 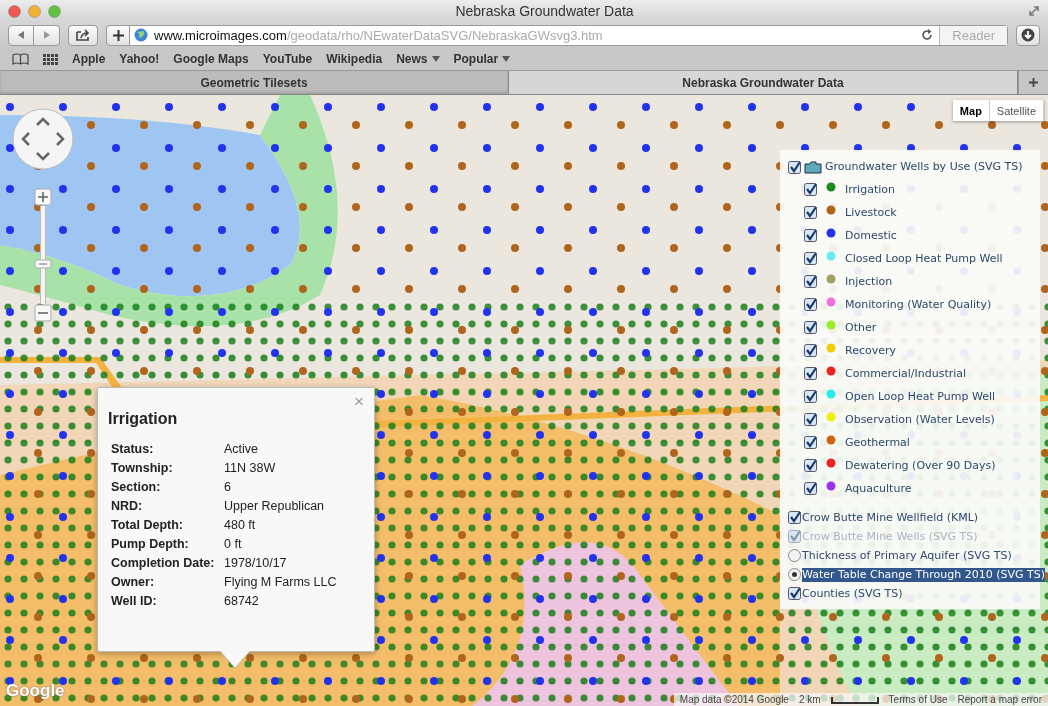 I want to click on field-label: Owner:, so click(x=133, y=582).